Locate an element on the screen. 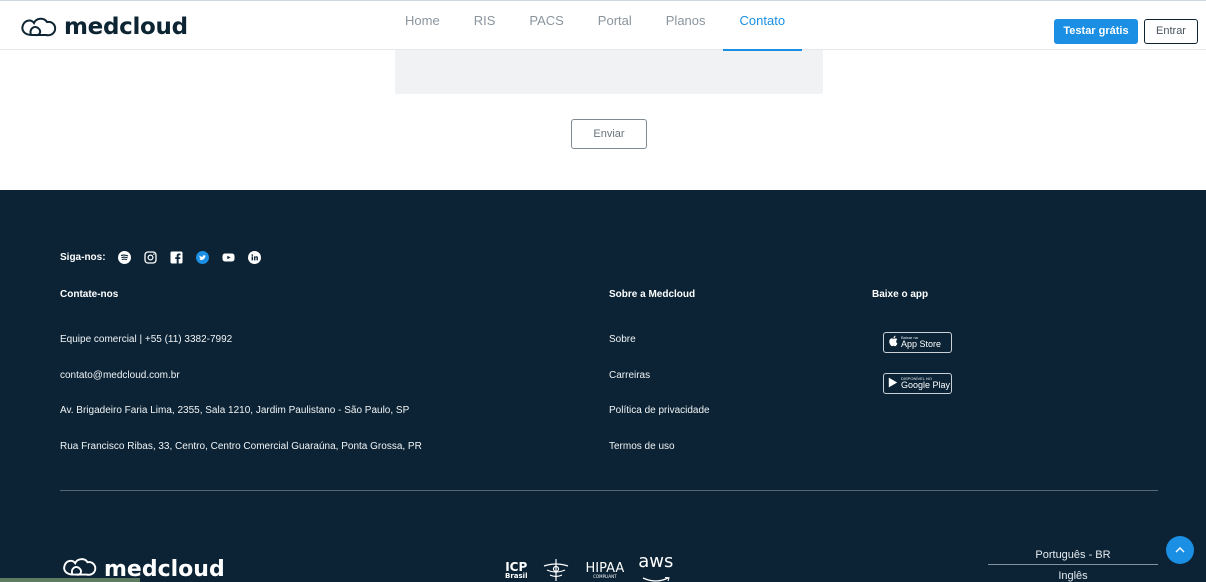 Image resolution: width=1206 pixels, height=582 pixels. facebook-icon is located at coordinates (177, 257).